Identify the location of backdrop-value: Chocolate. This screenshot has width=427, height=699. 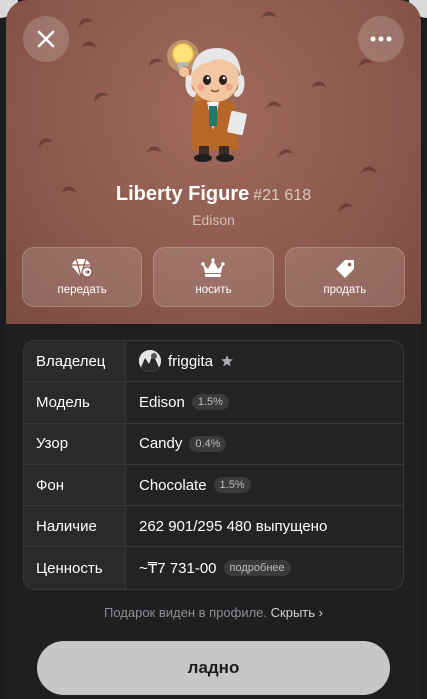
(173, 485).